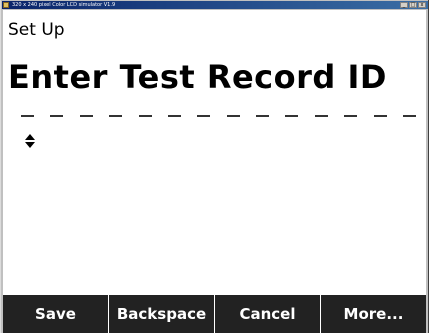 This screenshot has height=333, width=429. Describe the element at coordinates (36, 30) in the screenshot. I see `screen-title: Set Up` at that location.